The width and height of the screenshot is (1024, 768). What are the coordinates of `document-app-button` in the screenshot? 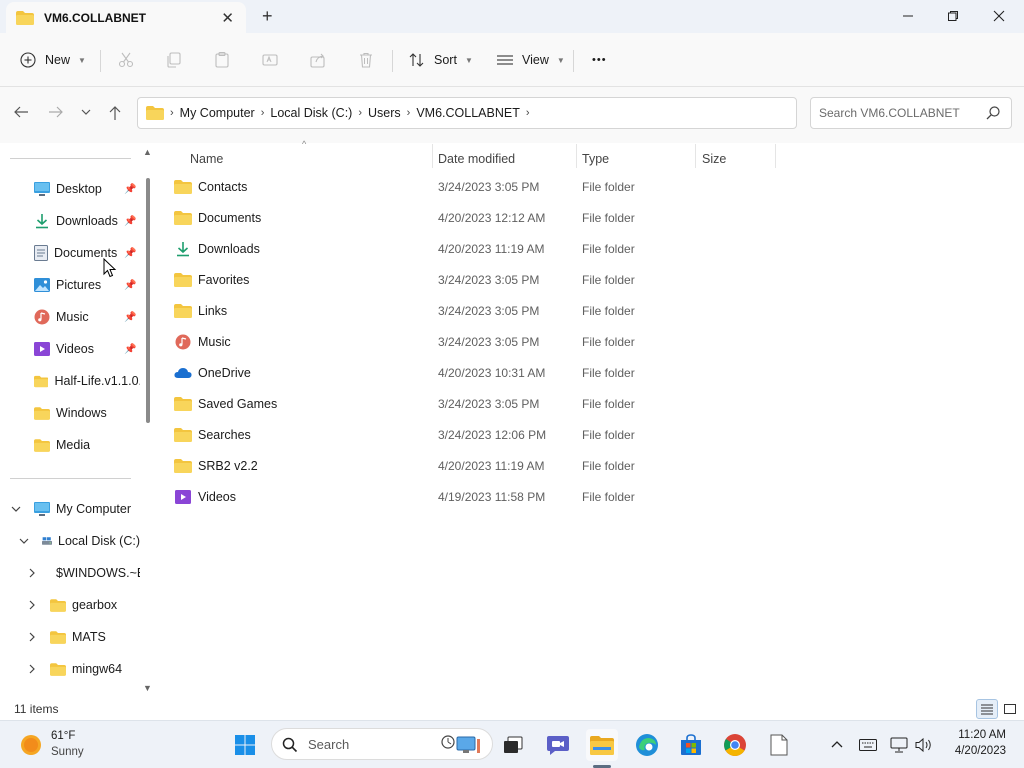 It's located at (779, 745).